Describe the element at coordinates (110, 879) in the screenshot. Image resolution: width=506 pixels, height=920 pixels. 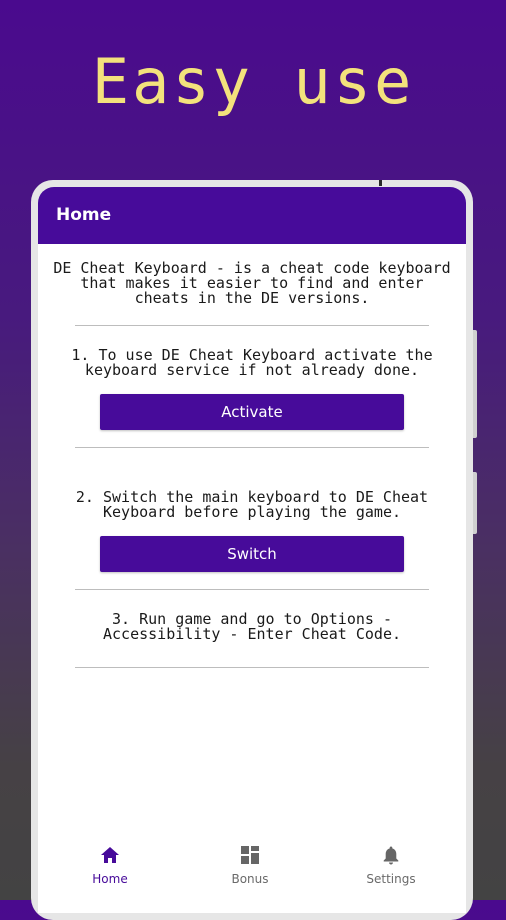
I see `nav-home-label: Home` at that location.